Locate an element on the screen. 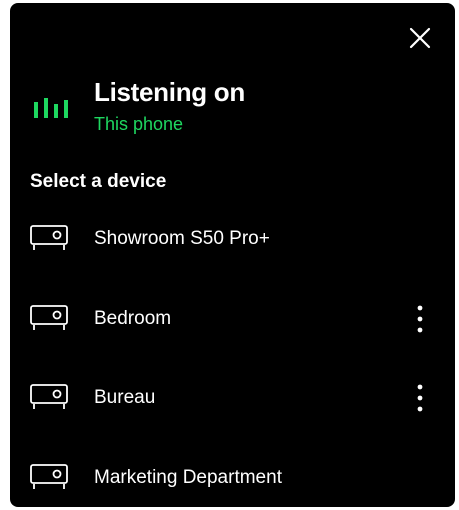 This screenshot has width=459, height=510. section-title: Select a device is located at coordinates (98, 181).